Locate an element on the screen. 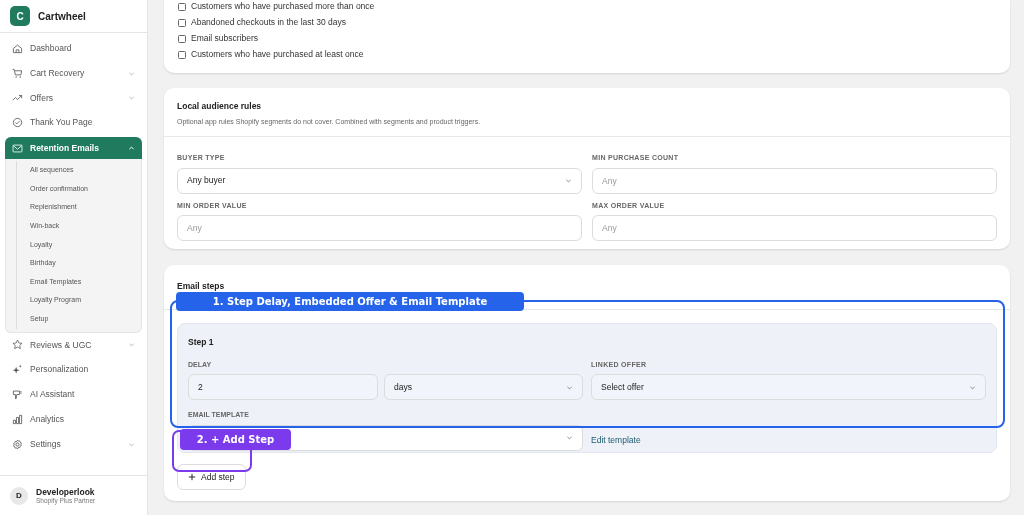 Image resolution: width=1024 pixels, height=515 pixels. offer-select: Select offer is located at coordinates (788, 387).